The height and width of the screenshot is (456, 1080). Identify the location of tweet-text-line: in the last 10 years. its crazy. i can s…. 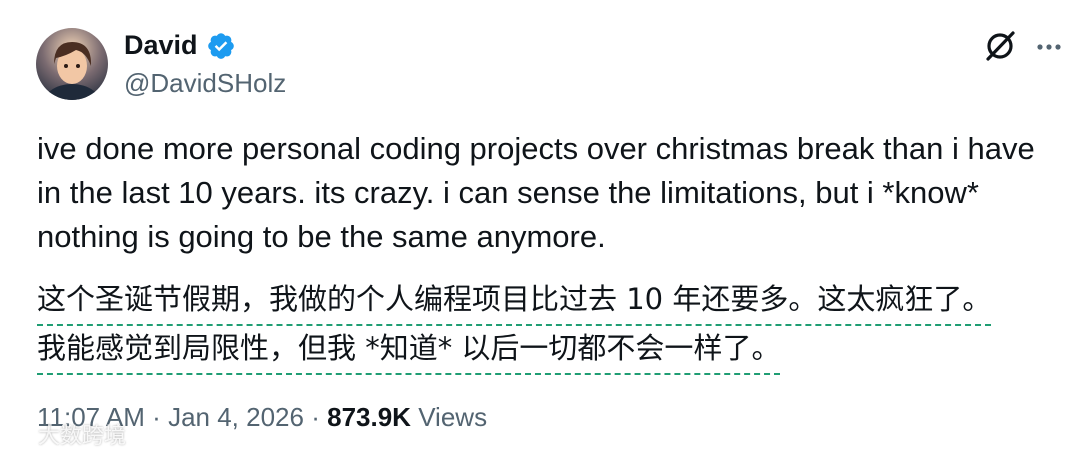
(508, 192).